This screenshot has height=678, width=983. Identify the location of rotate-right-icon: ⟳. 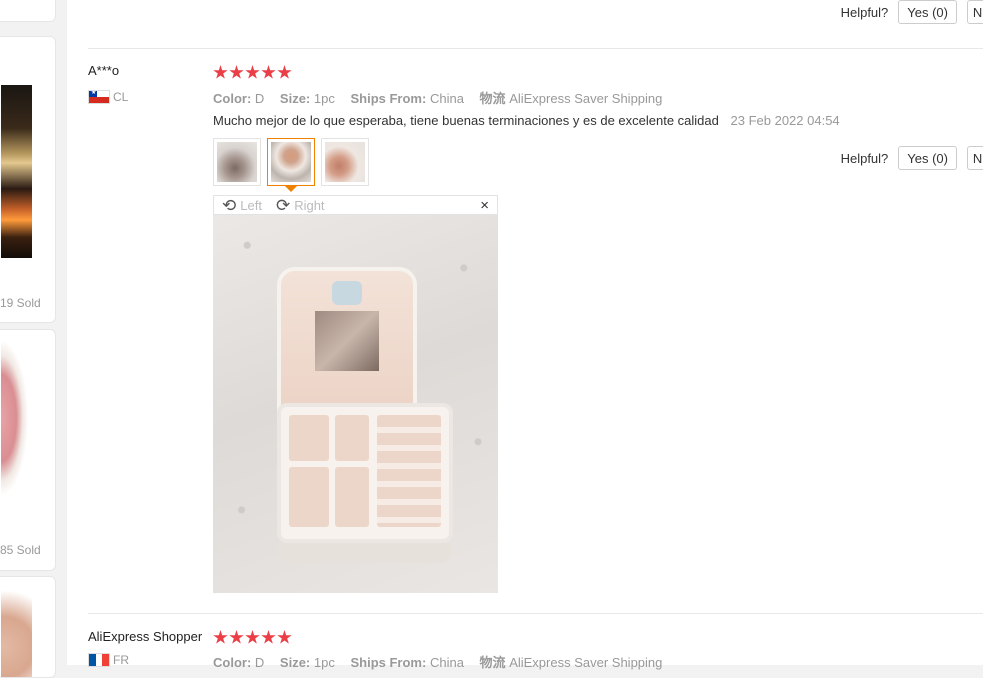
(283, 205).